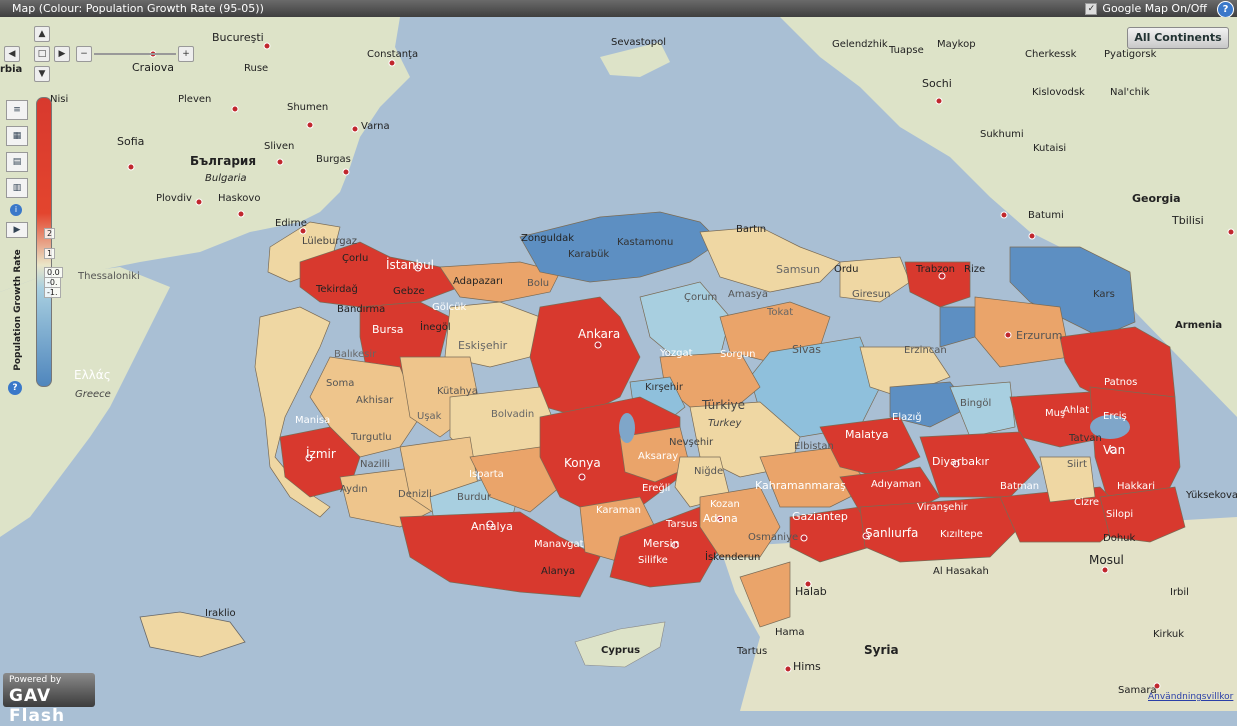 The width and height of the screenshot is (1237, 726). Describe the element at coordinates (409, 291) in the screenshot. I see `svg-text: Gebze` at that location.